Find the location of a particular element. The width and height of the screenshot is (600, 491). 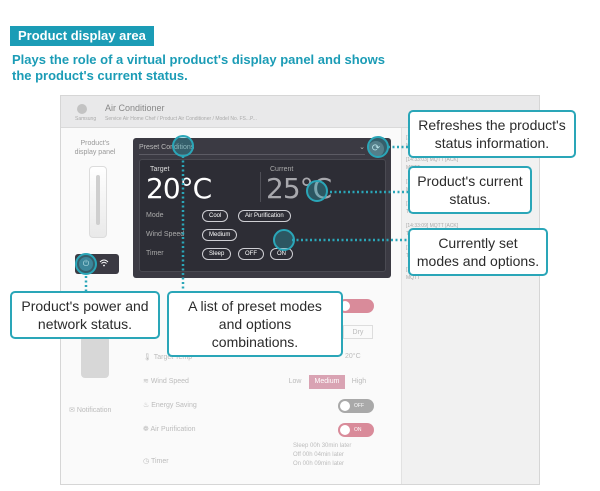

notification-link: ✉ Notification is located at coordinates (90, 410).